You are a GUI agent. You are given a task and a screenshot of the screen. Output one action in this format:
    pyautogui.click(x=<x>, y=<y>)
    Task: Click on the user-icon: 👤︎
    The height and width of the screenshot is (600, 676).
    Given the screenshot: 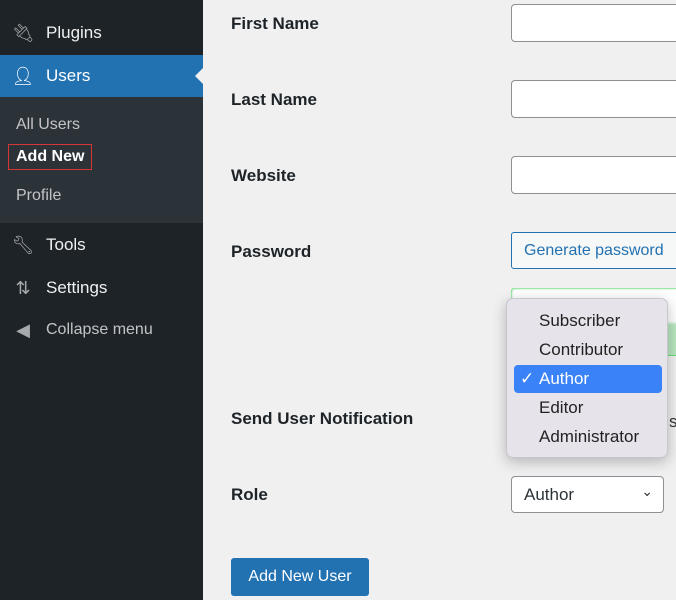 What is the action you would take?
    pyautogui.click(x=23, y=75)
    